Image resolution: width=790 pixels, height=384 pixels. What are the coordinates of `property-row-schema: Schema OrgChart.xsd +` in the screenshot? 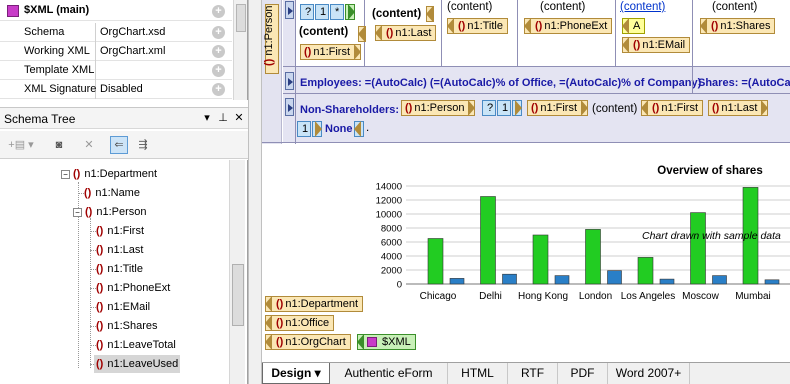 It's located at (116, 32).